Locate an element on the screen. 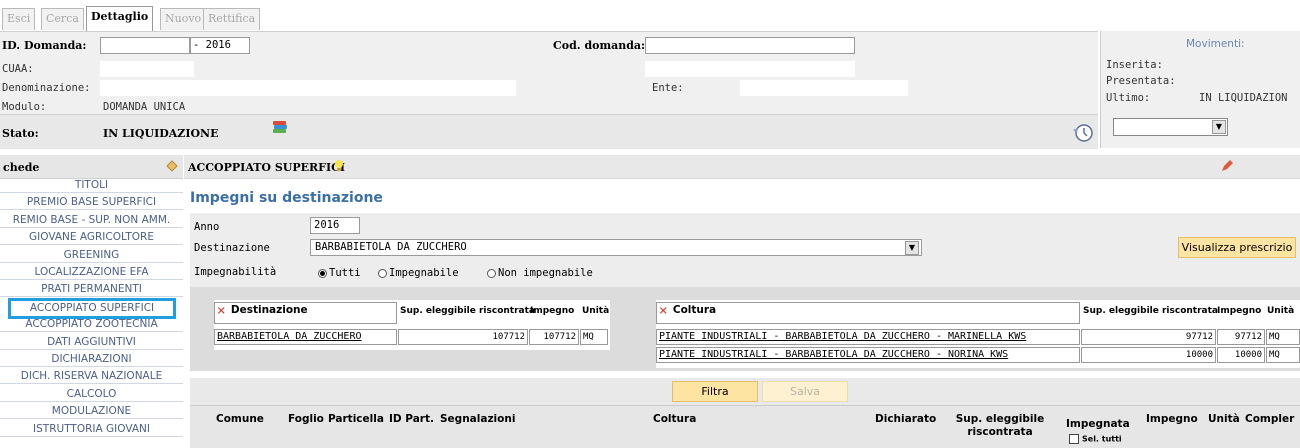  stato-value: IN LIQUIDAZIONE is located at coordinates (161, 133).